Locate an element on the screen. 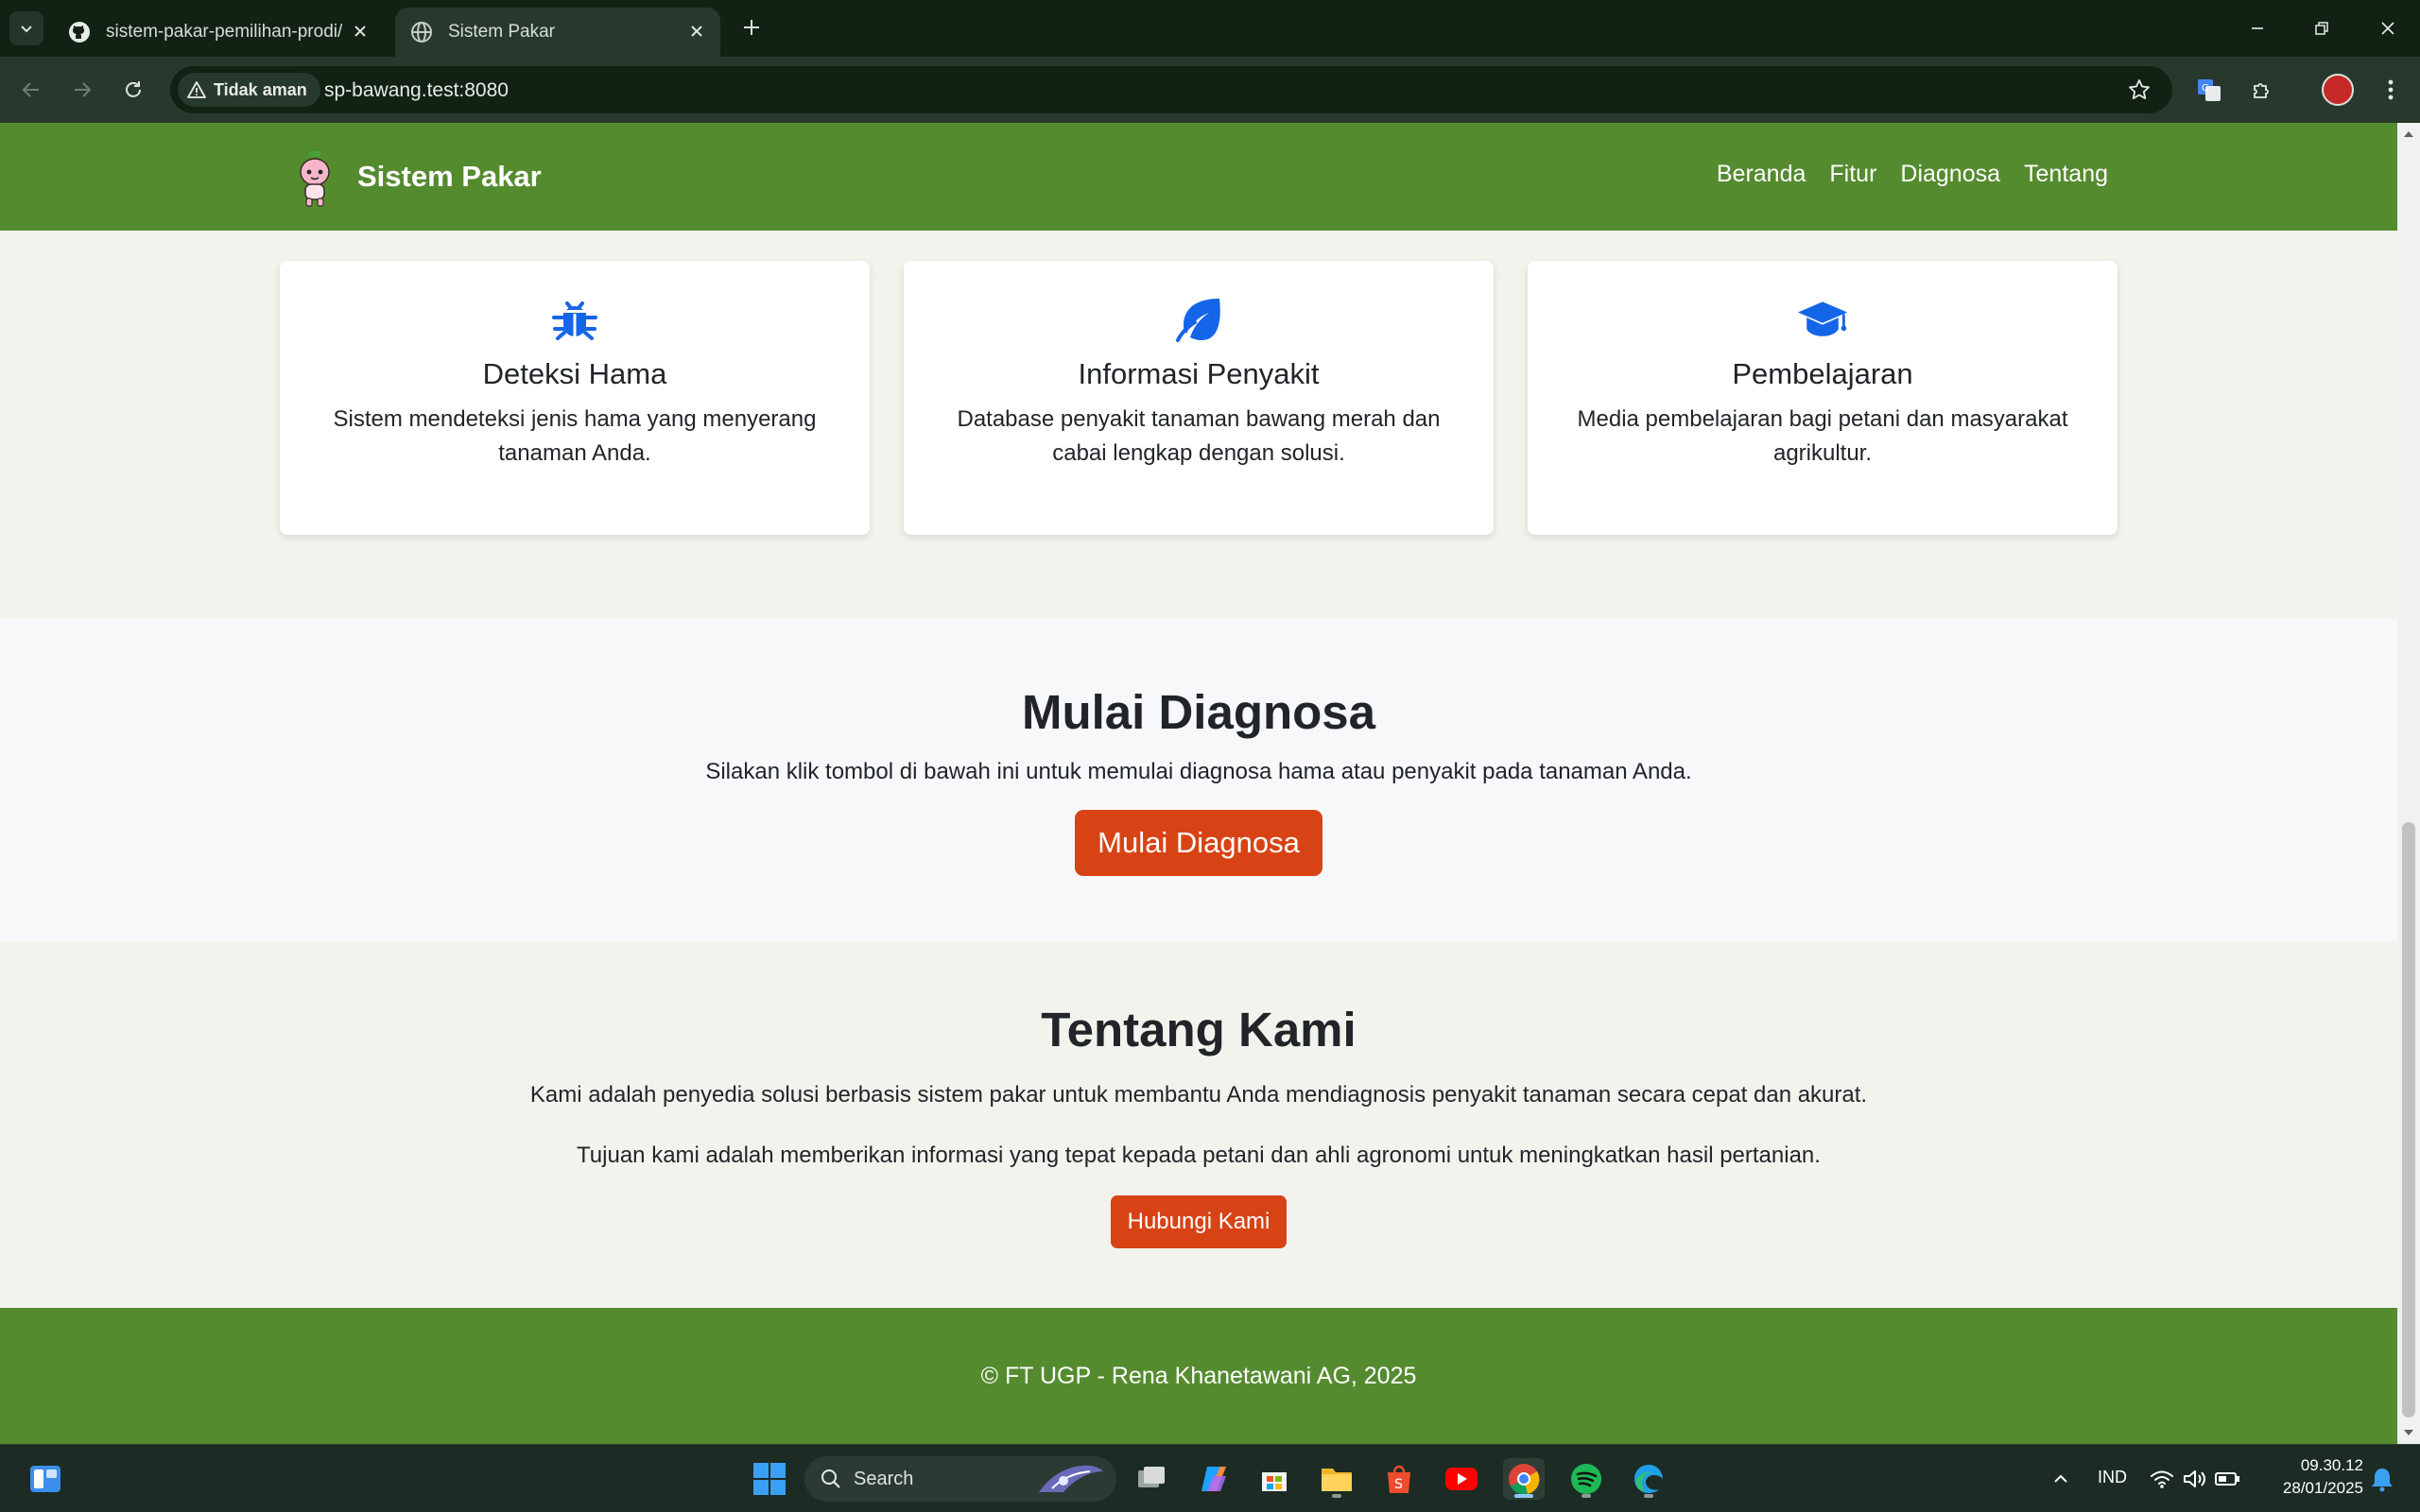 The image size is (2420, 1512). shopping-bag-icon: S is located at coordinates (1399, 1479).